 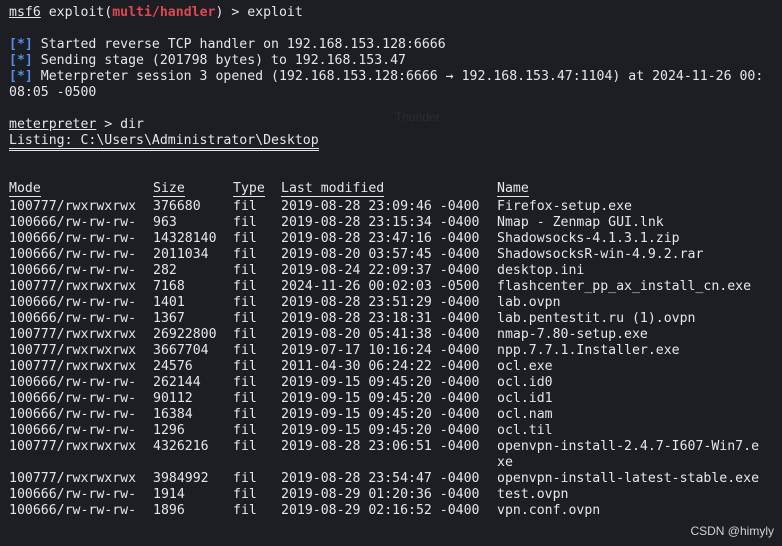 What do you see at coordinates (525, 382) in the screenshot?
I see `file-name: ocl.id0` at bounding box center [525, 382].